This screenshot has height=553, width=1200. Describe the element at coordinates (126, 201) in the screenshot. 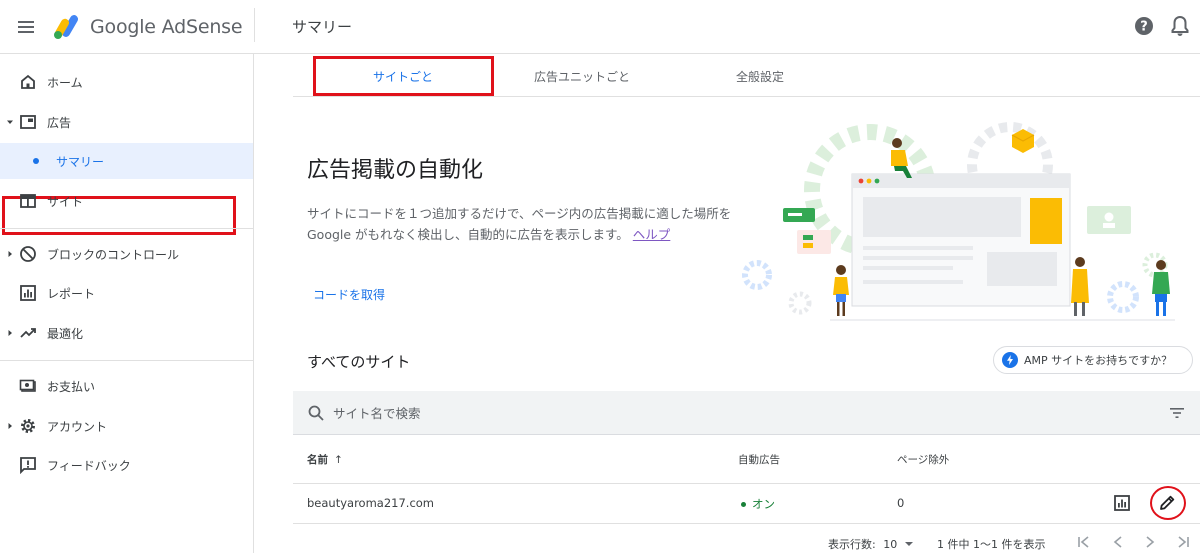

I see `sidebar-item-sites: サイト` at that location.